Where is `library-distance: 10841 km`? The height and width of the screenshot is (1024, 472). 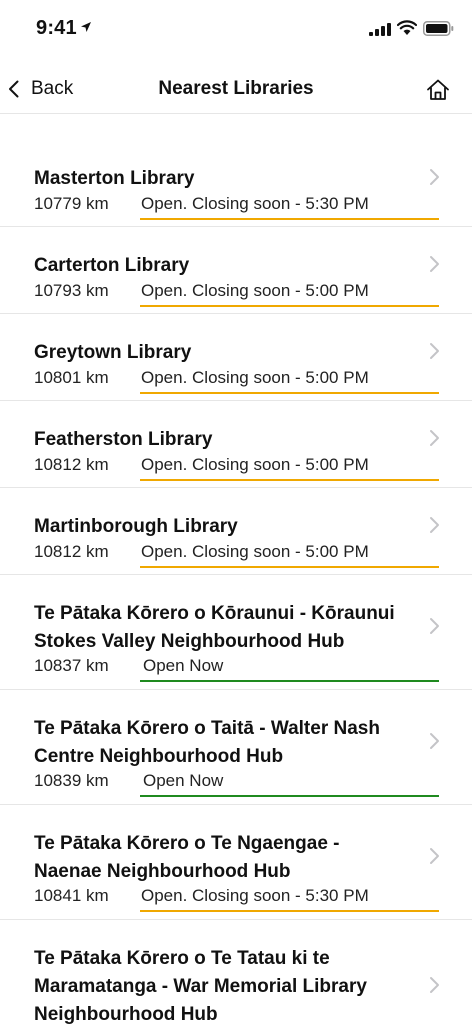 library-distance: 10841 km is located at coordinates (71, 895).